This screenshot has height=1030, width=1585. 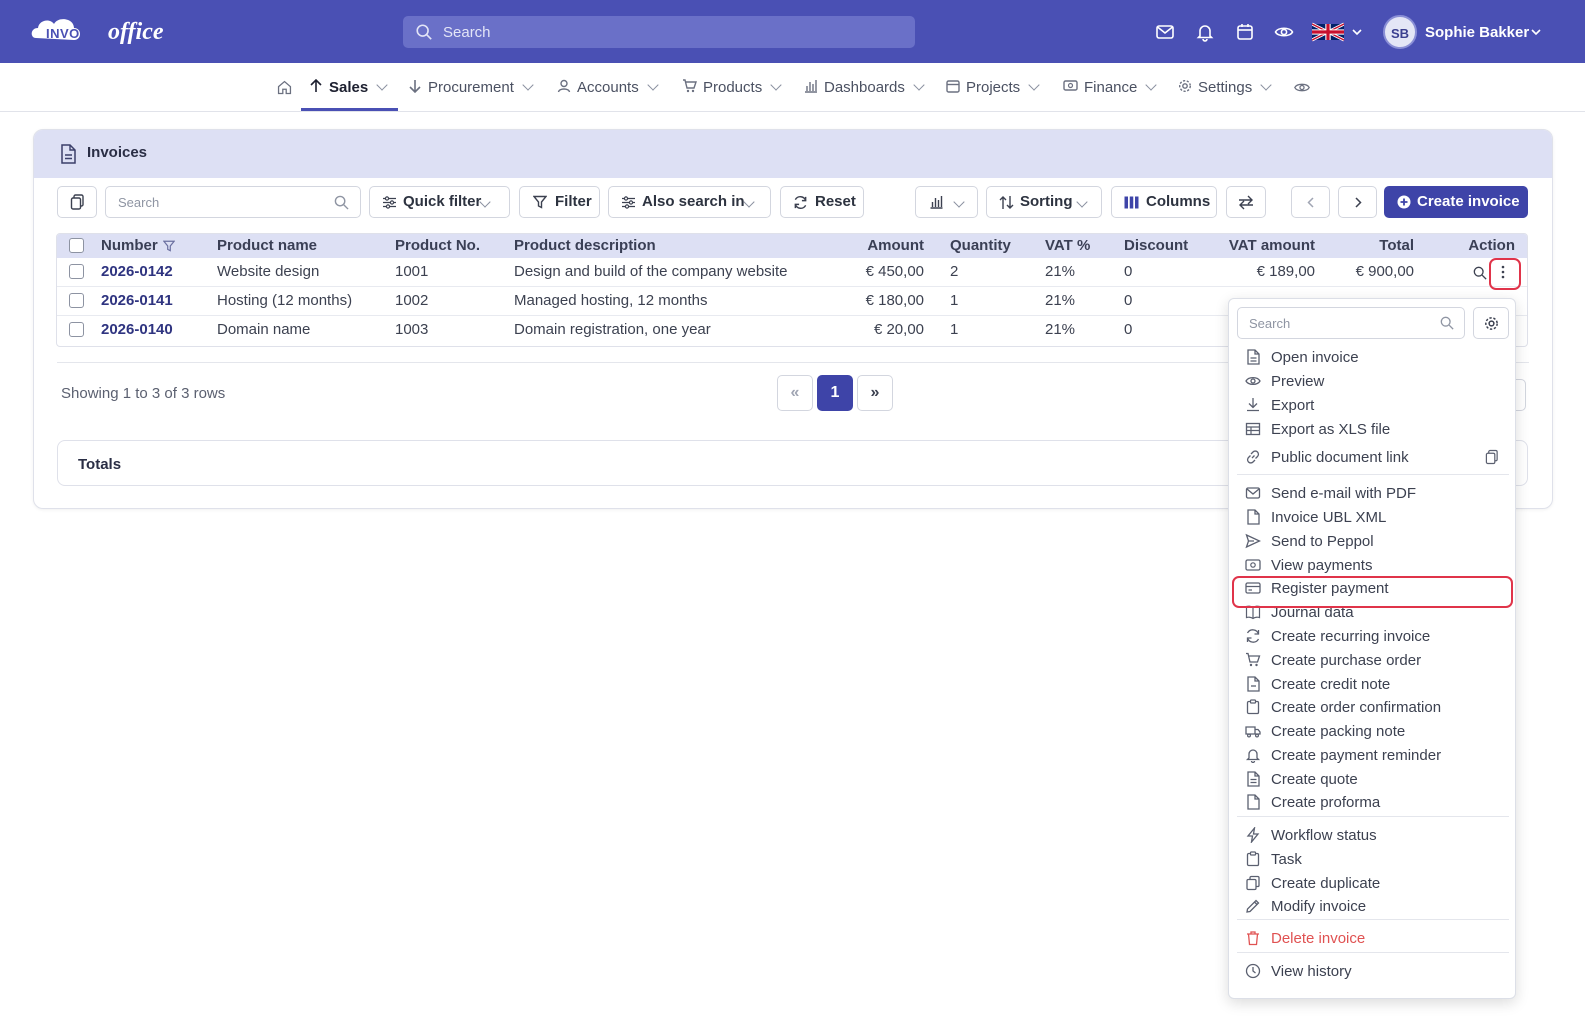 I want to click on copy-button, so click(x=77, y=202).